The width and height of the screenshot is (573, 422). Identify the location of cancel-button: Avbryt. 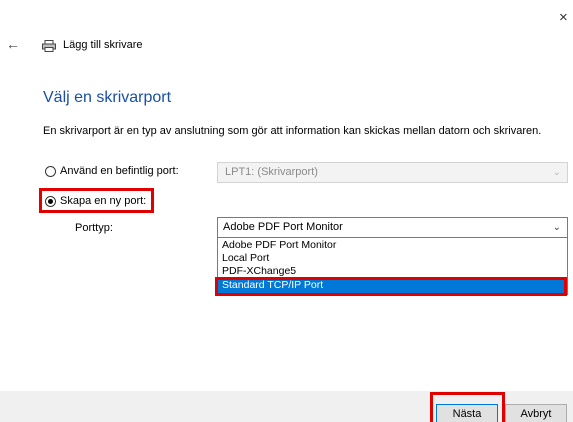
(536, 413).